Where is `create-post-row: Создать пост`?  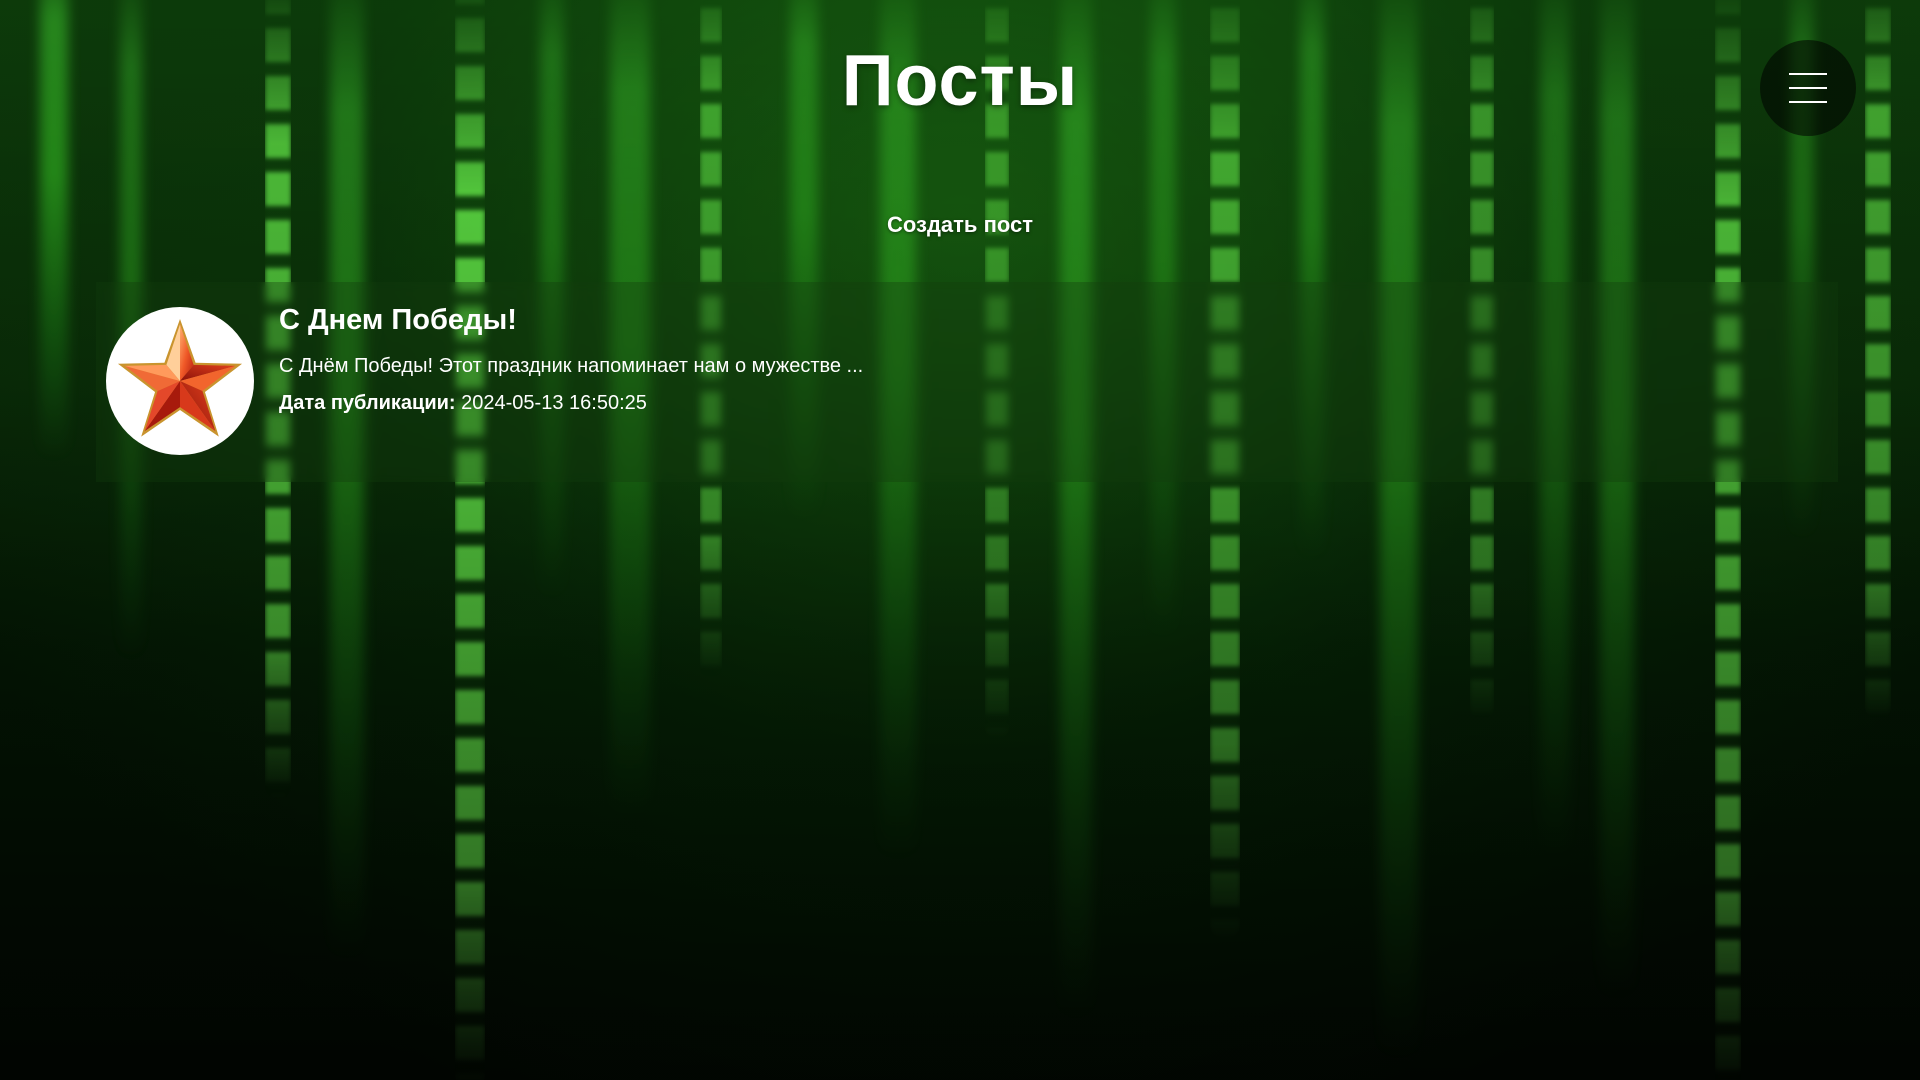
create-post-row: Создать пост is located at coordinates (960, 225).